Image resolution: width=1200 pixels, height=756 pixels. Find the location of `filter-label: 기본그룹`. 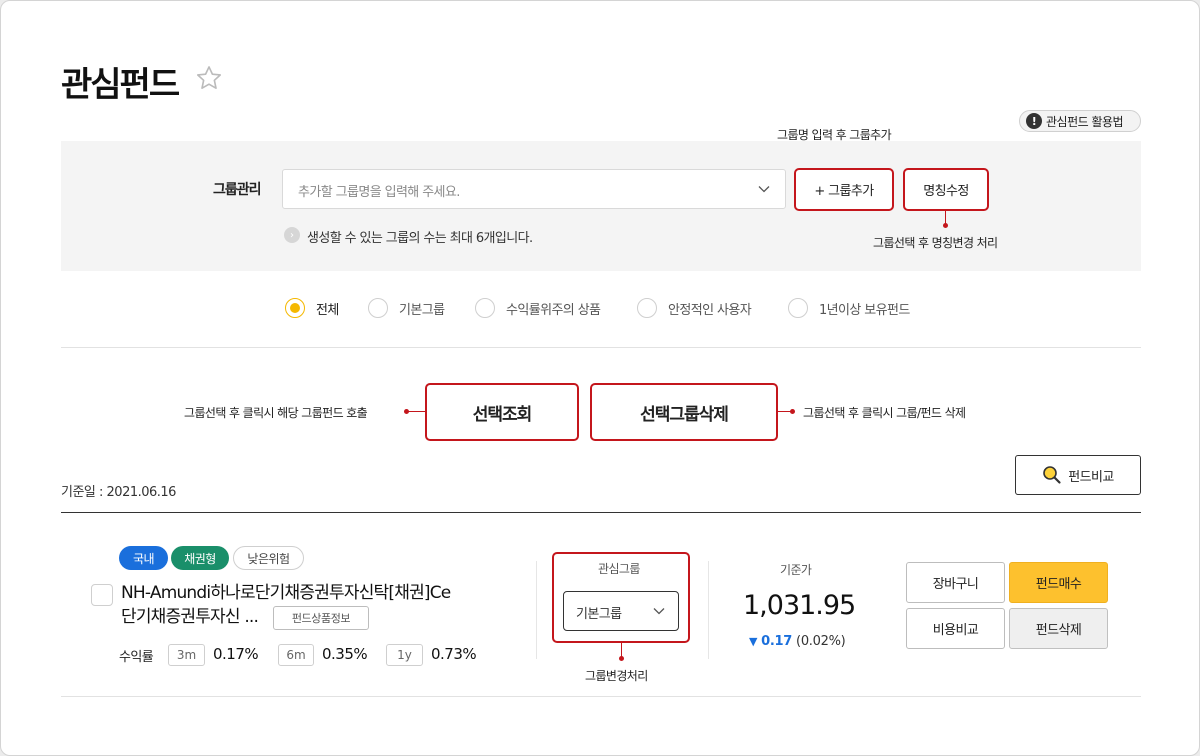

filter-label: 기본그룹 is located at coordinates (422, 310).